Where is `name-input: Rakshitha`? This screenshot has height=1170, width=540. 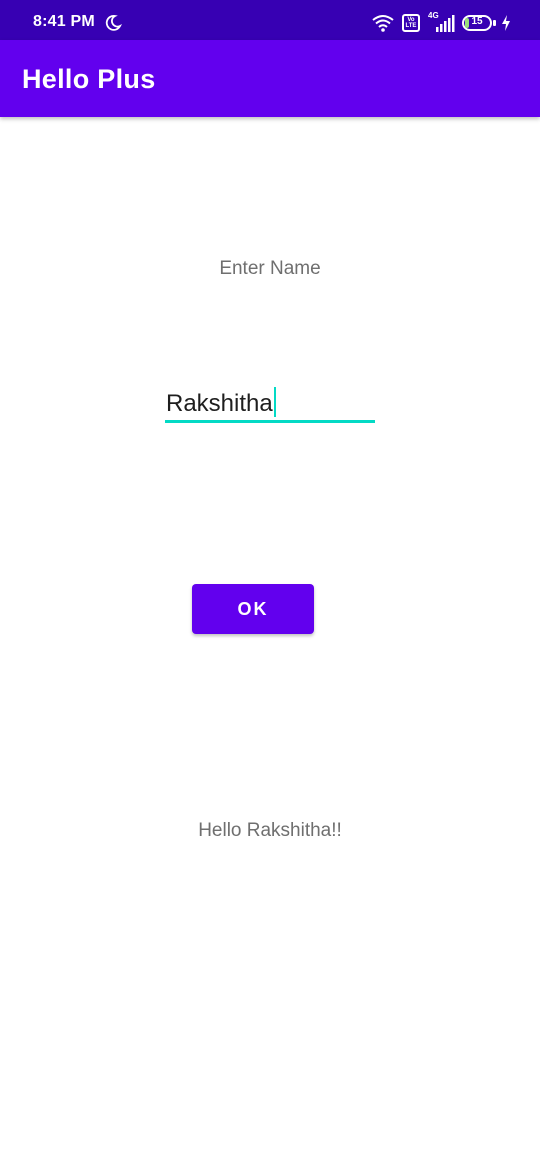
name-input: Rakshitha is located at coordinates (270, 403).